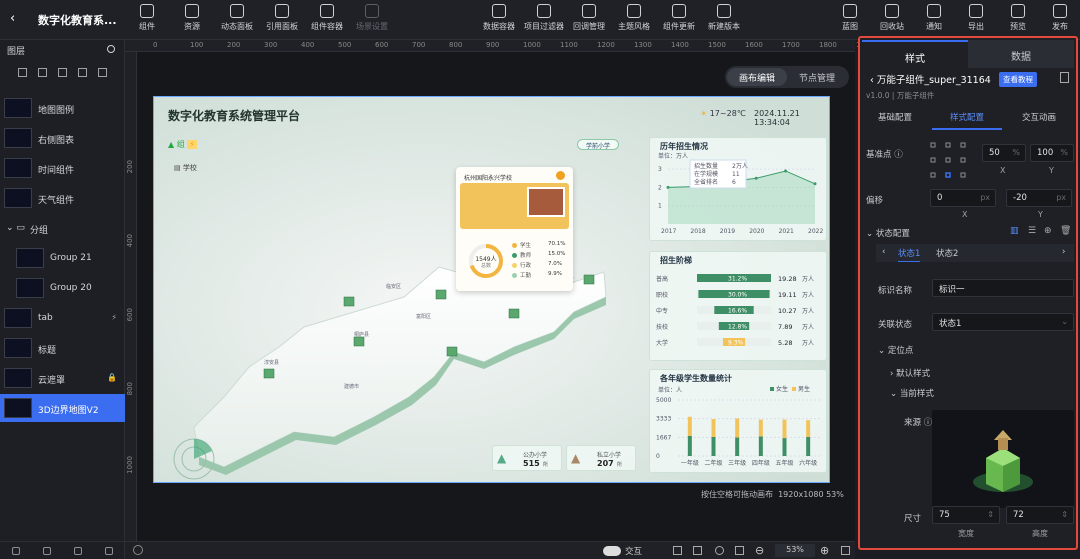  I want to click on anchor-y-input: 100%, so click(1052, 153).